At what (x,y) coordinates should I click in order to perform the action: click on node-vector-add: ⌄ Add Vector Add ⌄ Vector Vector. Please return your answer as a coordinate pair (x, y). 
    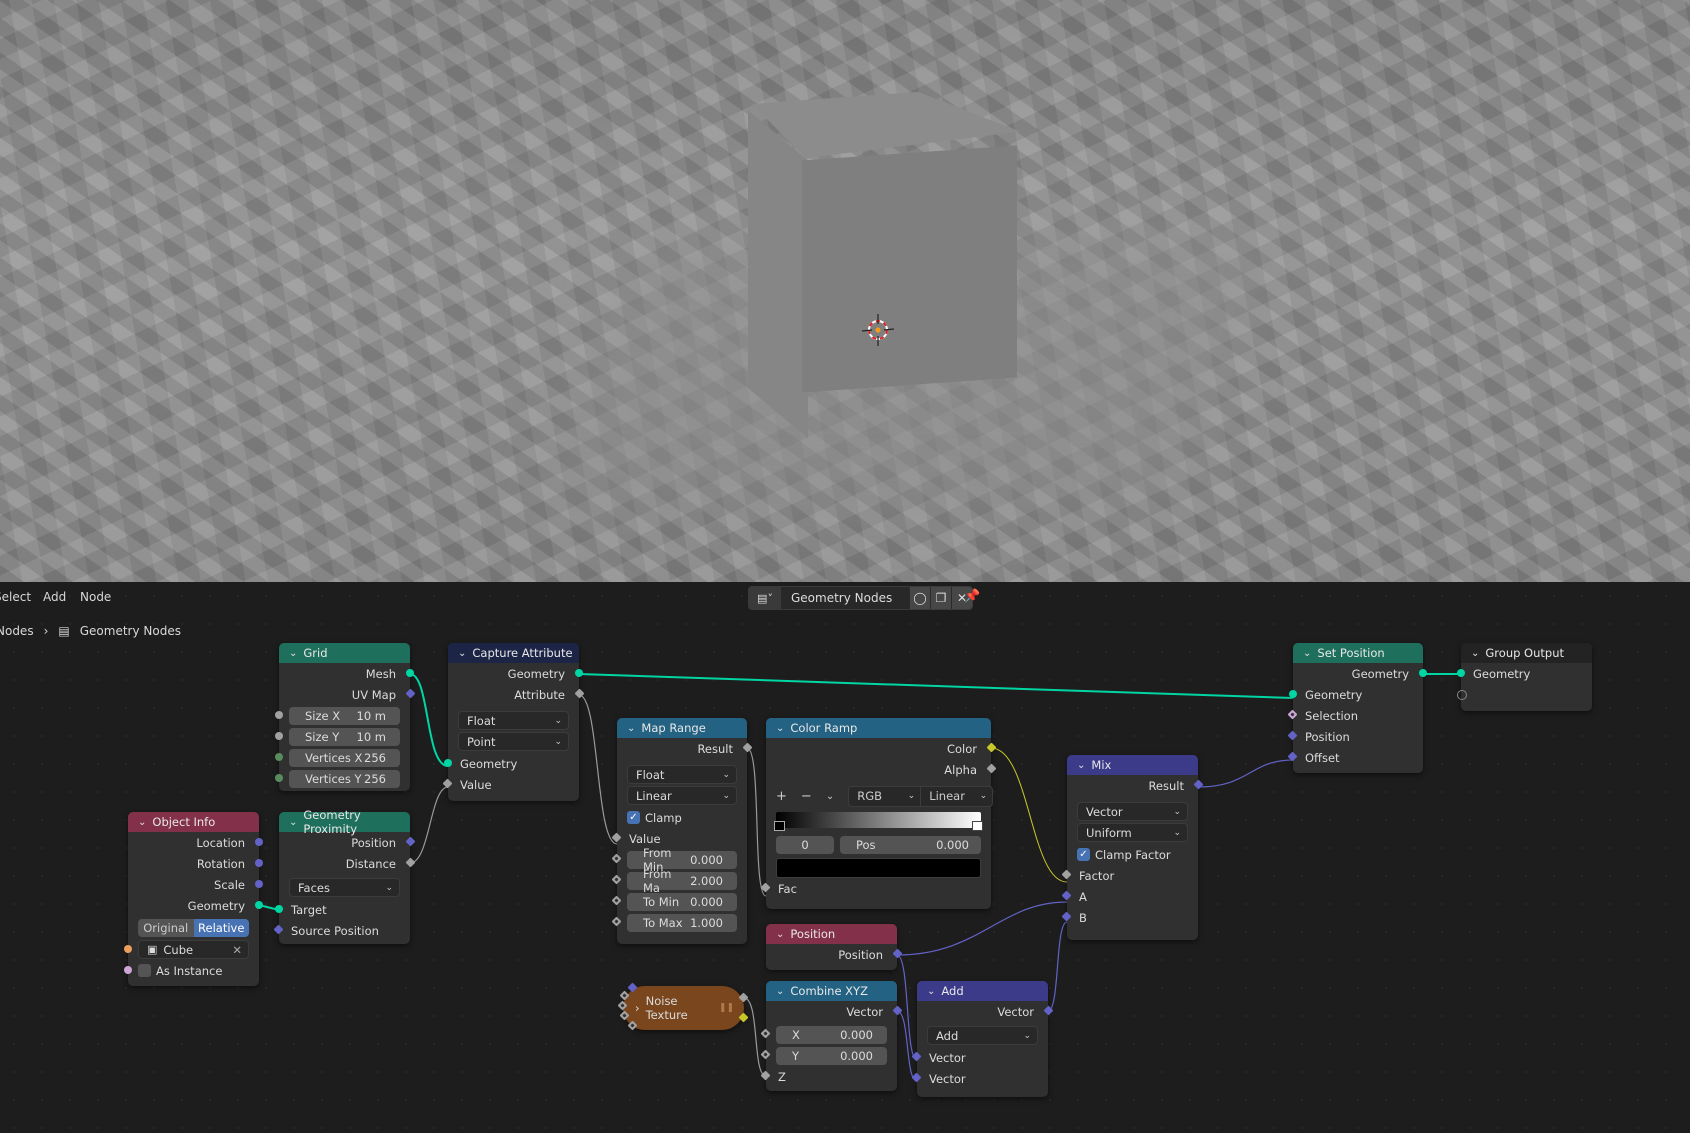
    Looking at the image, I should click on (982, 1039).